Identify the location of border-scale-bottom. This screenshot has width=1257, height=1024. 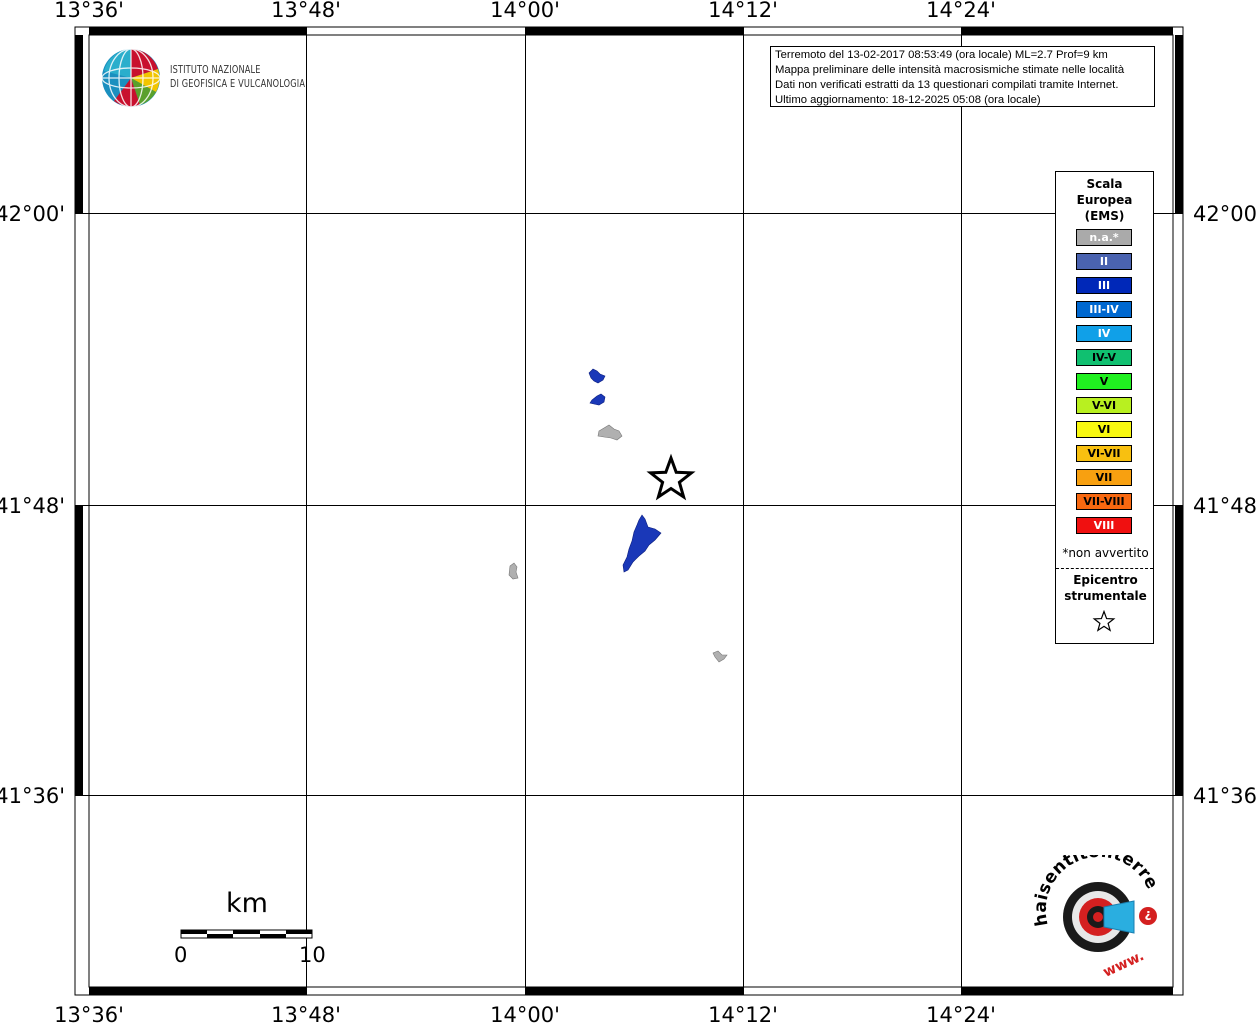
(631, 991).